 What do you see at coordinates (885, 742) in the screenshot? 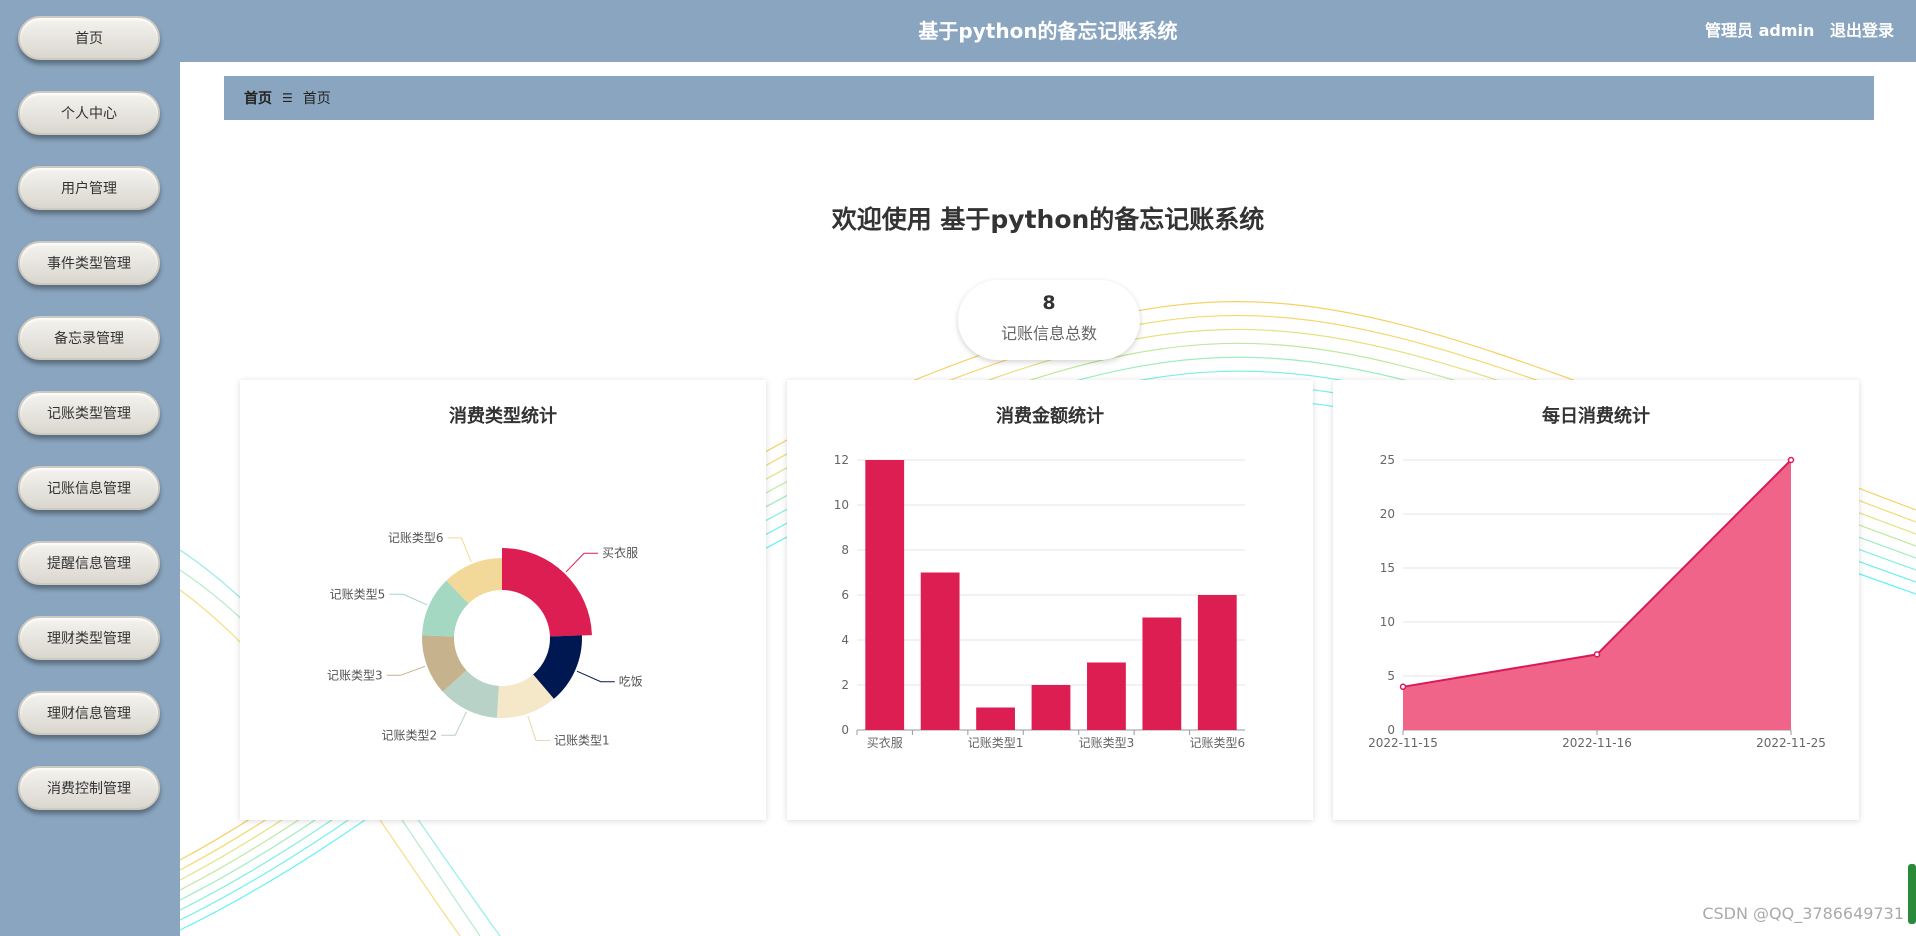
I see `x-tick-label: 买衣服` at bounding box center [885, 742].